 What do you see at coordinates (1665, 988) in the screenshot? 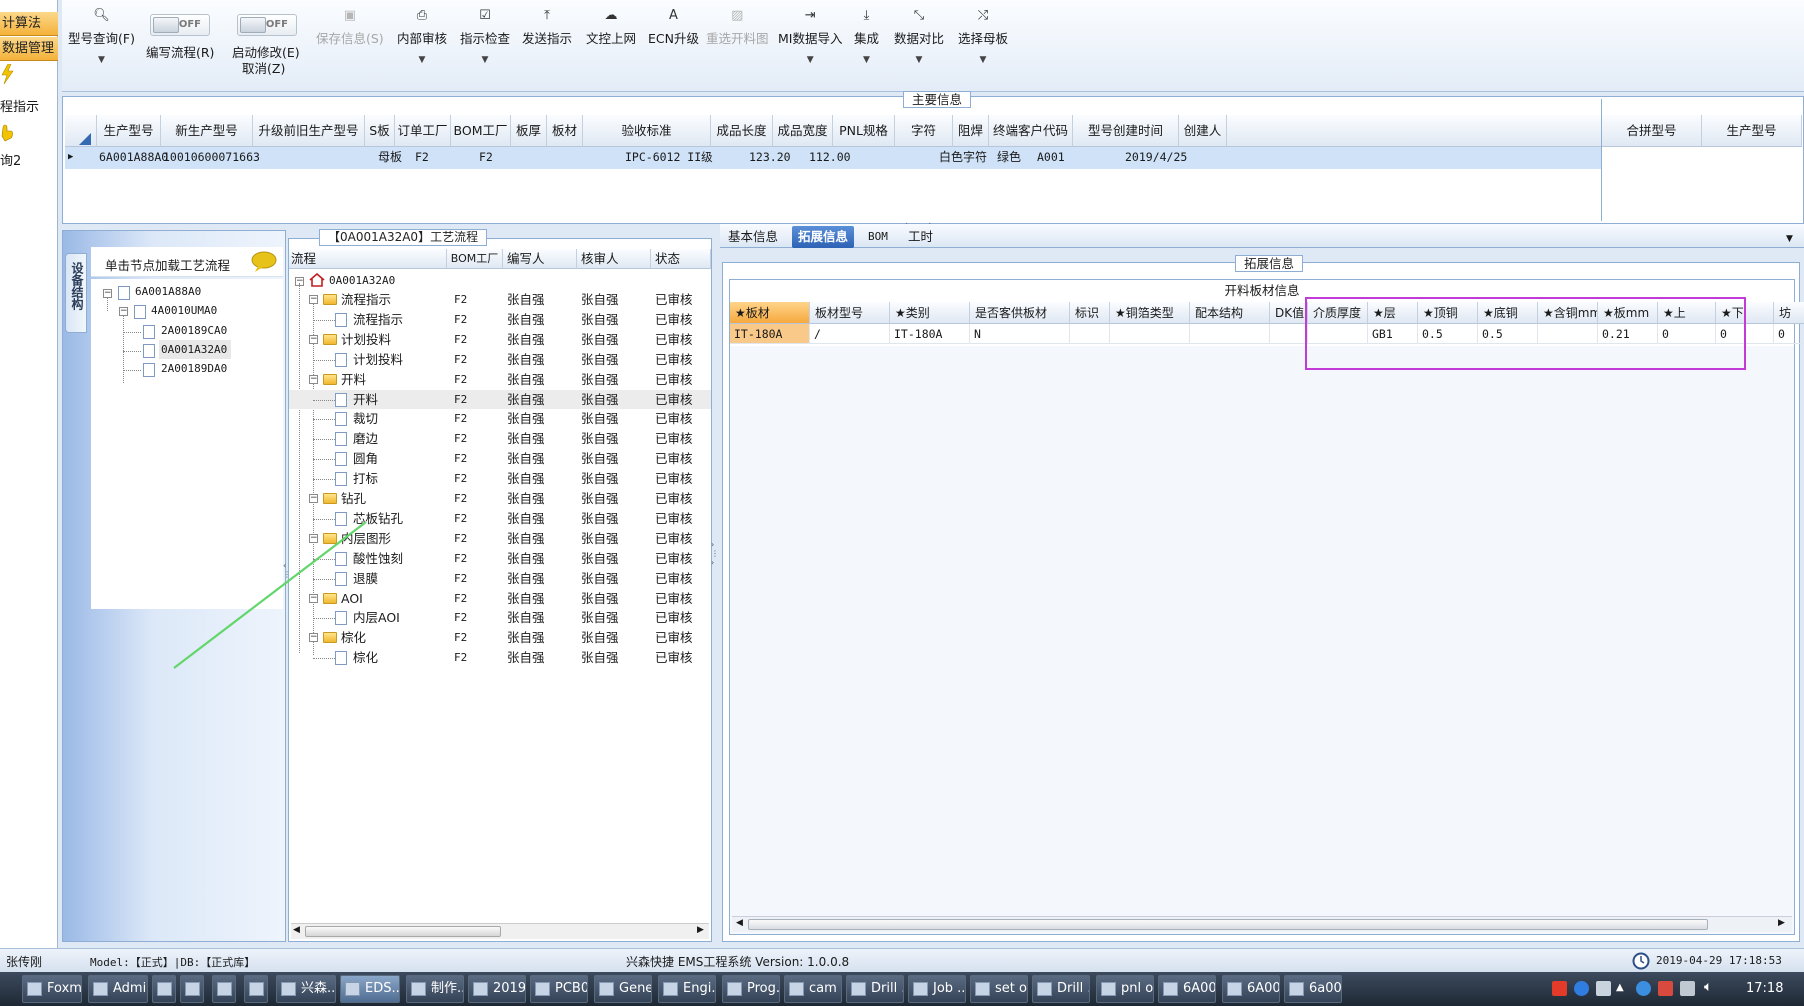
I see `flag-icon` at bounding box center [1665, 988].